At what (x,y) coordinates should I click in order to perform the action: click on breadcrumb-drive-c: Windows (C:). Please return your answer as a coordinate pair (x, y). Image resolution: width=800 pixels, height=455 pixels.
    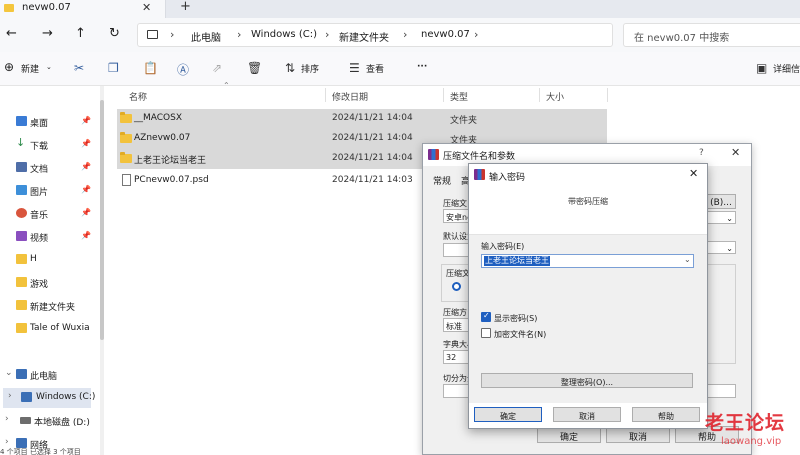
    Looking at the image, I should click on (284, 34).